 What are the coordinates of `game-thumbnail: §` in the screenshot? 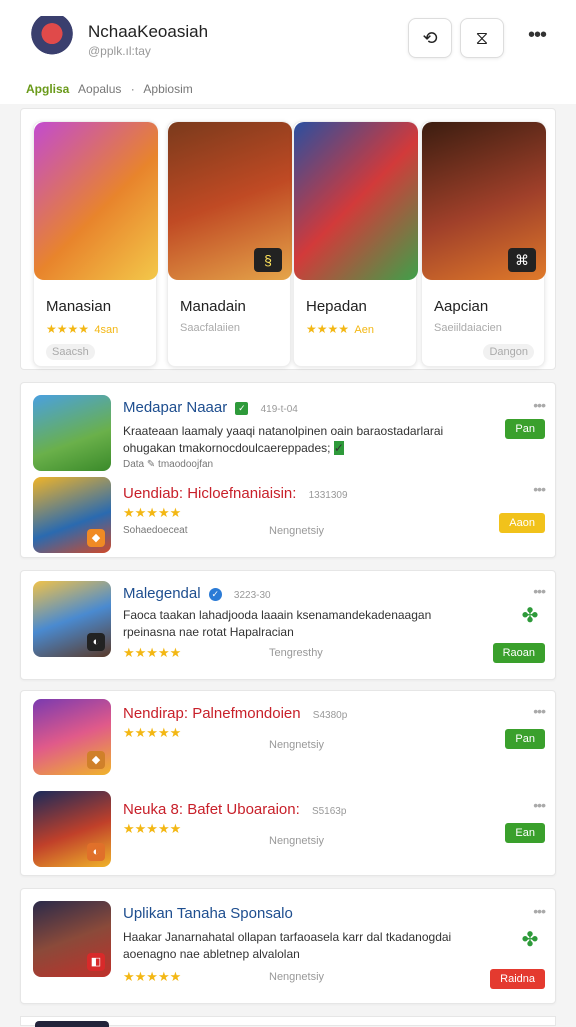 It's located at (230, 201).